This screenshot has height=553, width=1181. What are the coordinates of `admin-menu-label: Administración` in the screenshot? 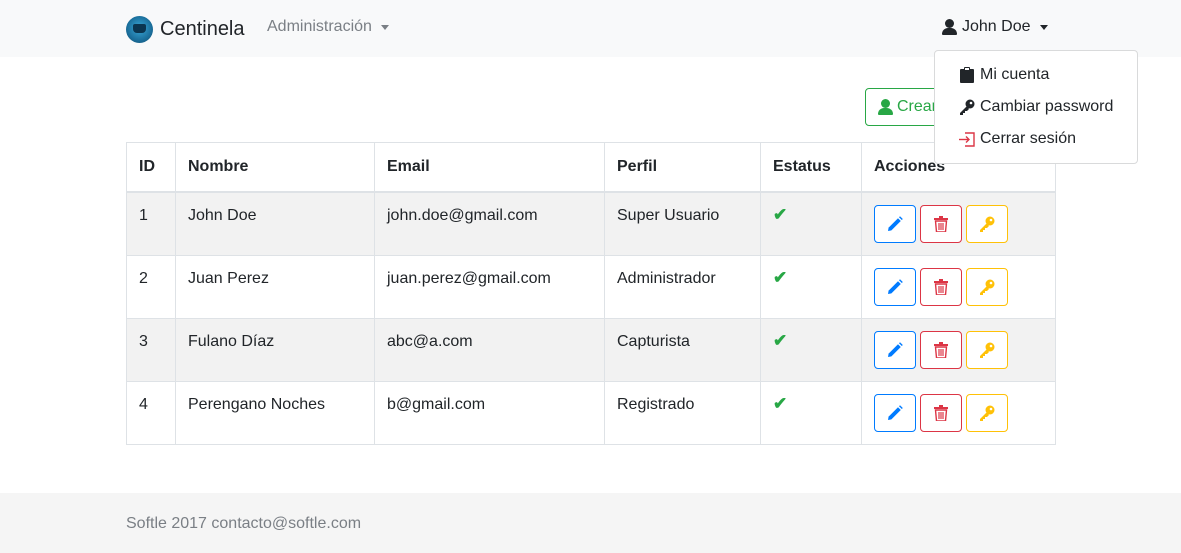 It's located at (319, 26).